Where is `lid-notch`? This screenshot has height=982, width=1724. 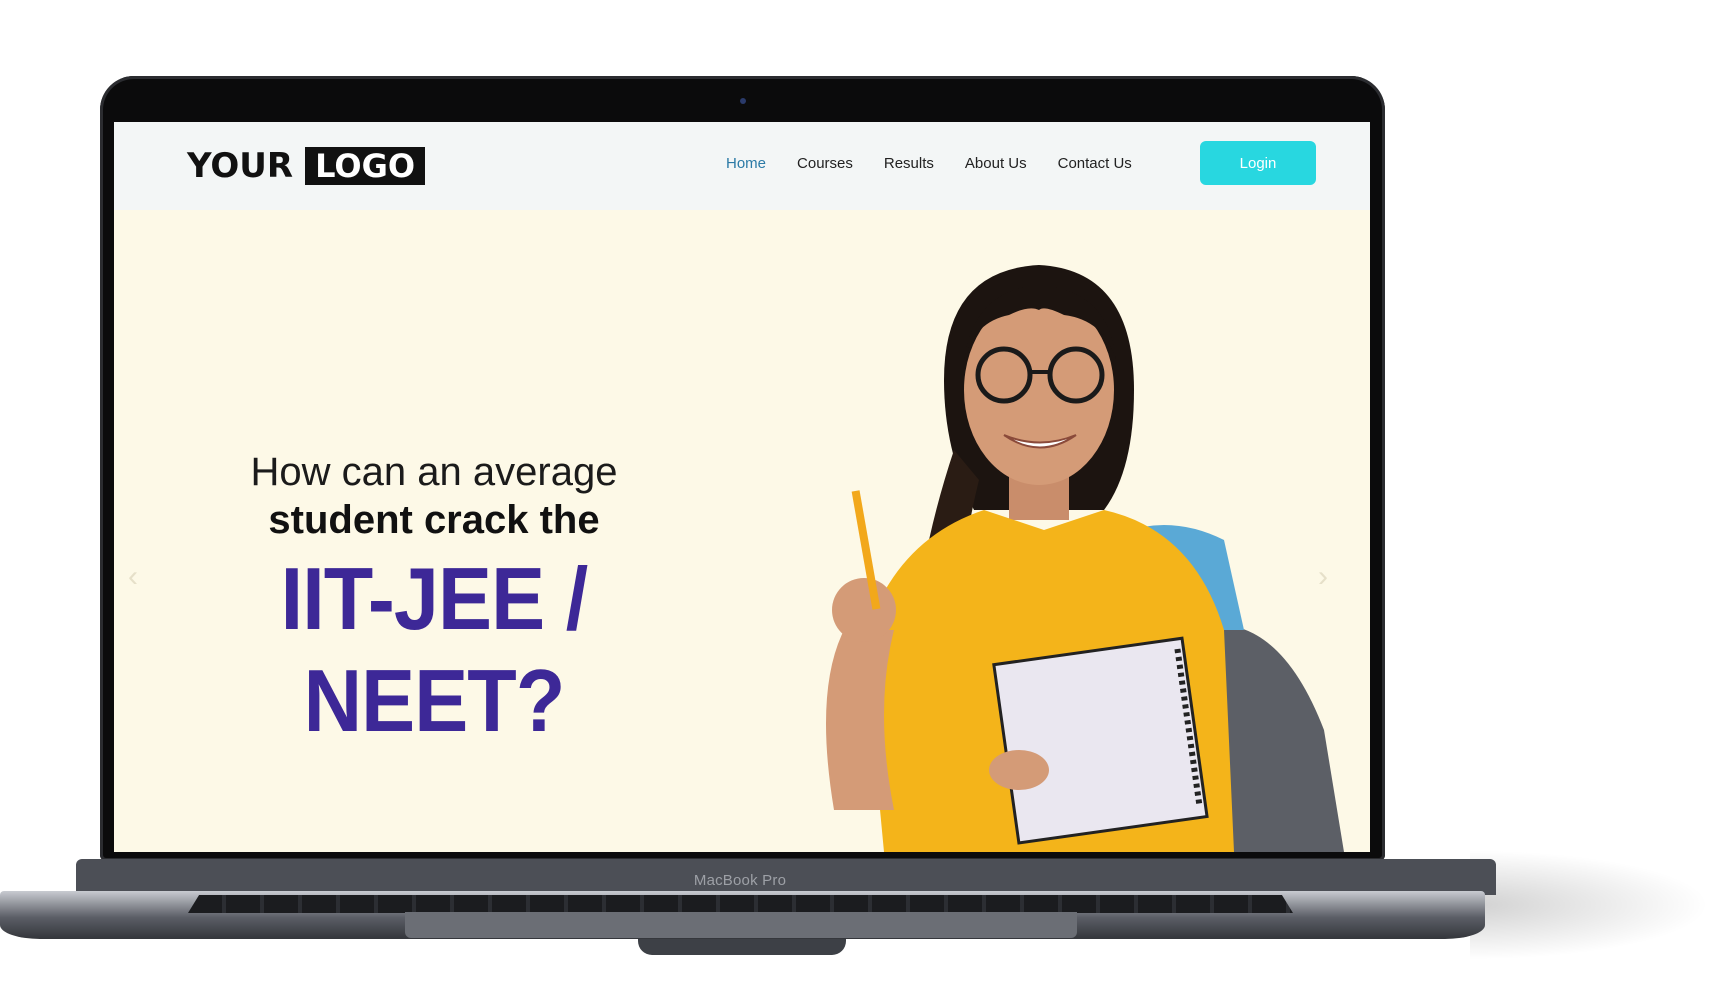 lid-notch is located at coordinates (742, 947).